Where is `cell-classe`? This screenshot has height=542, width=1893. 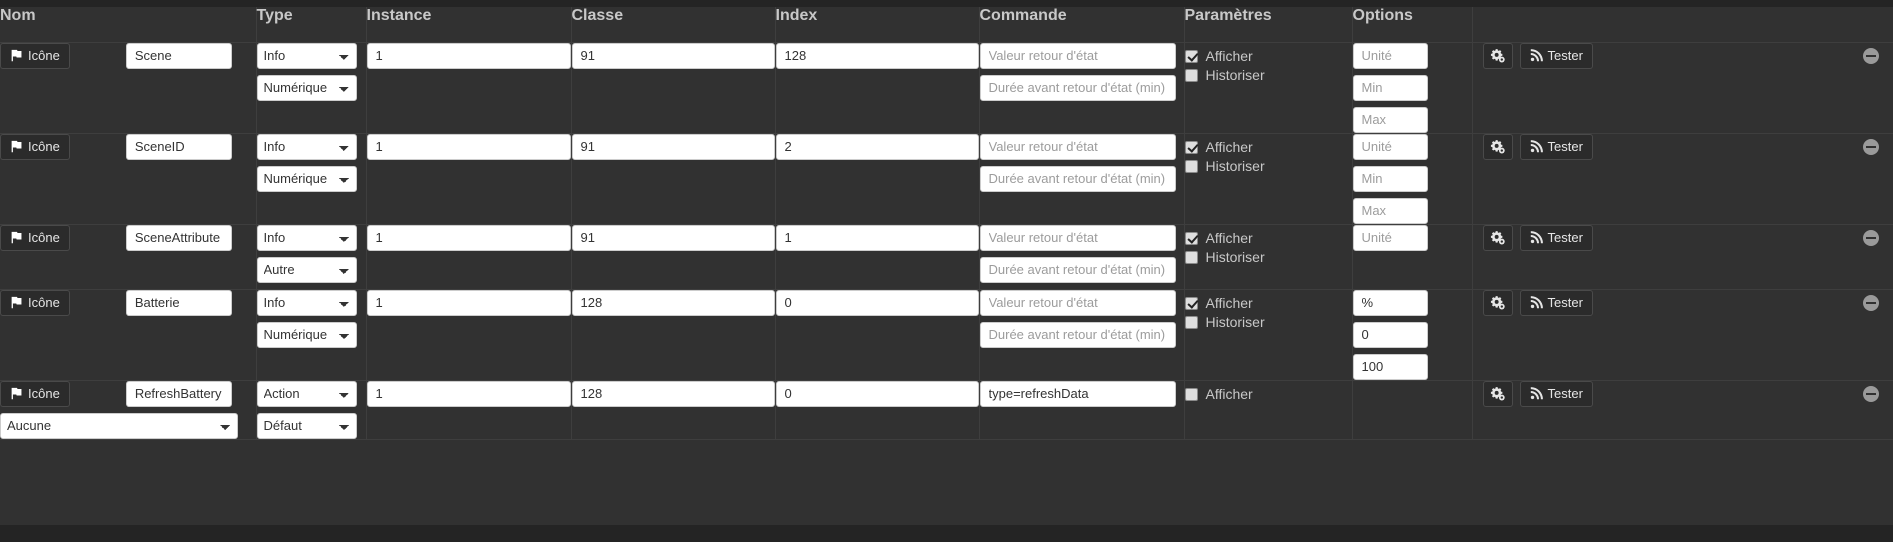 cell-classe is located at coordinates (673, 335).